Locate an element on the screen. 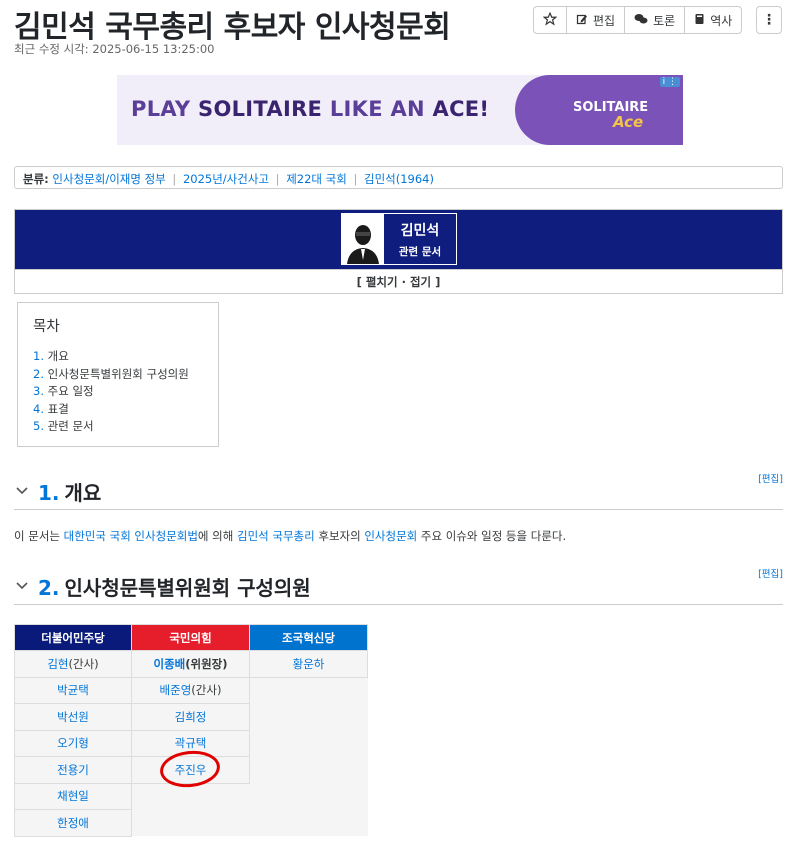 The height and width of the screenshot is (851, 800). star-button is located at coordinates (550, 20).